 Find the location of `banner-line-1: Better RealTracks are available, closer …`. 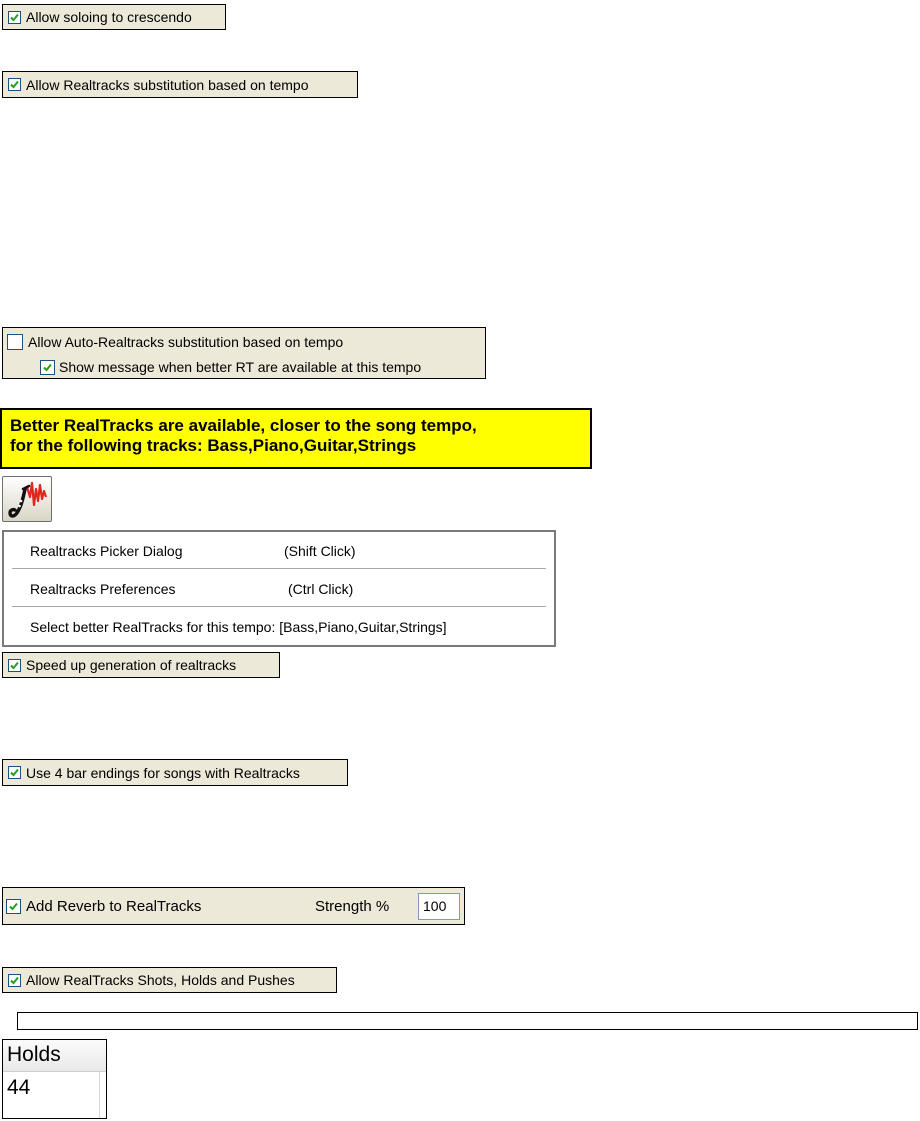

banner-line-1: Better RealTracks are available, closer … is located at coordinates (243, 425).